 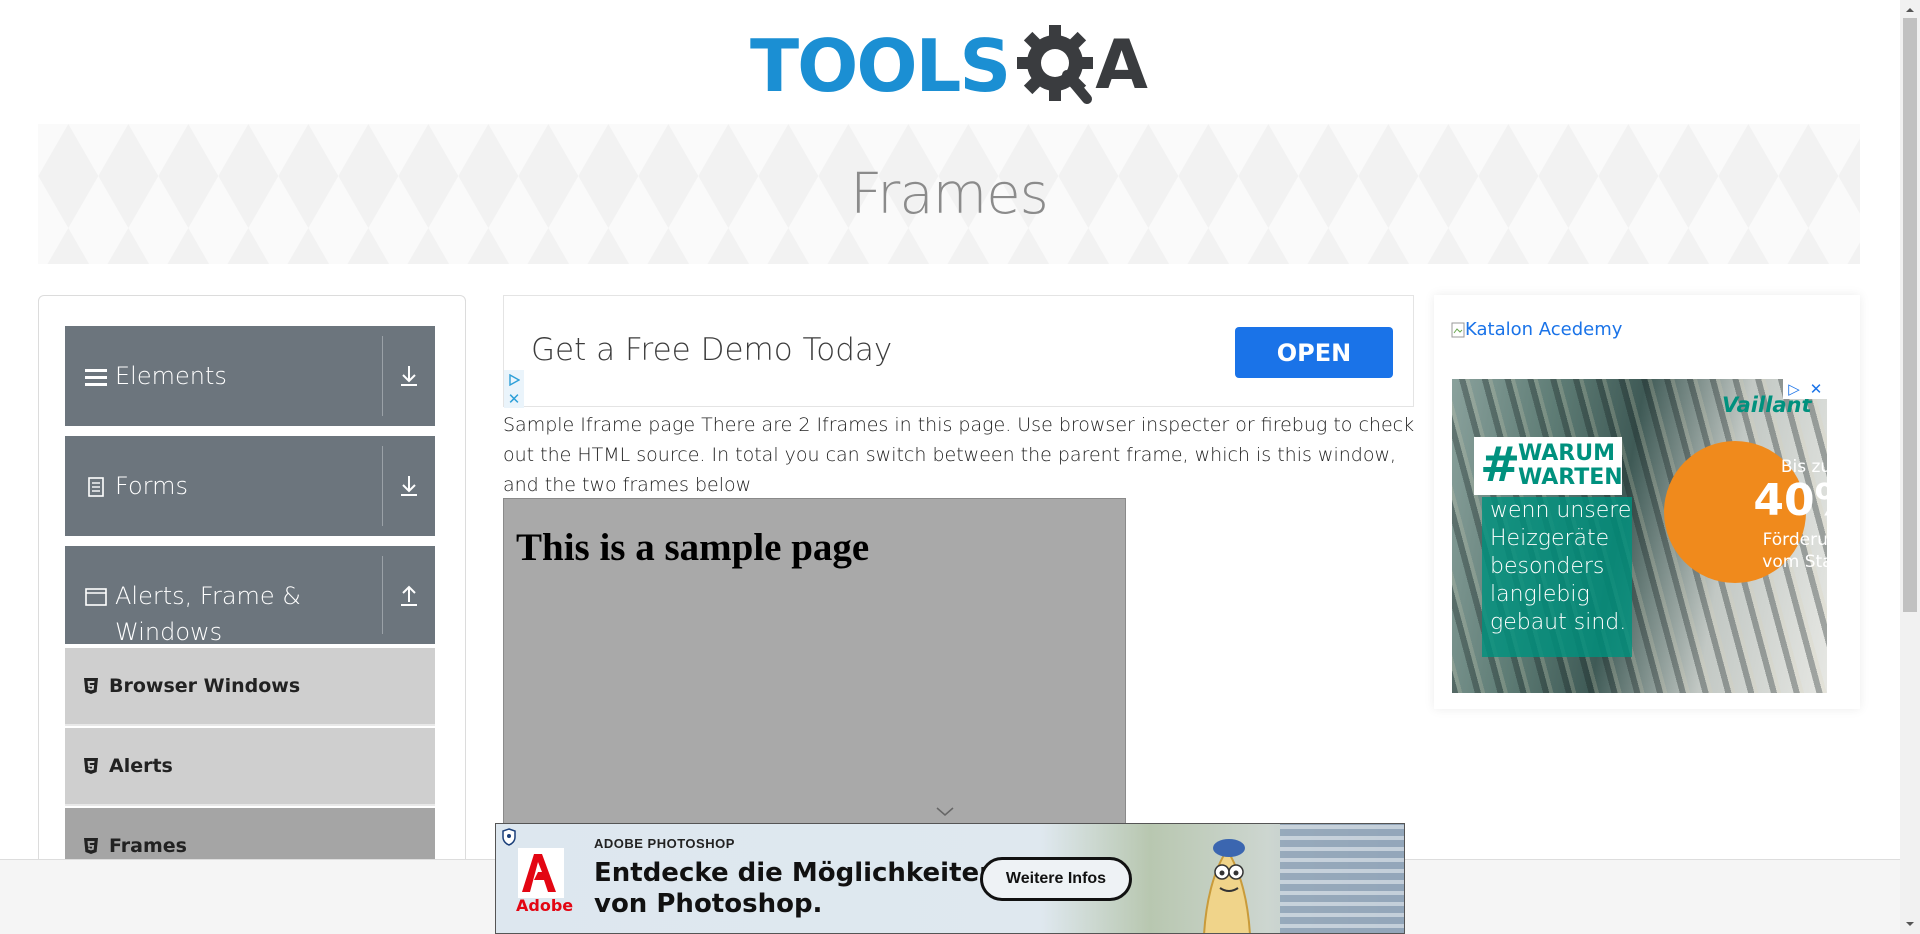 What do you see at coordinates (796, 873) in the screenshot?
I see `ad-headline: Entdecke die Möglichkeiten` at bounding box center [796, 873].